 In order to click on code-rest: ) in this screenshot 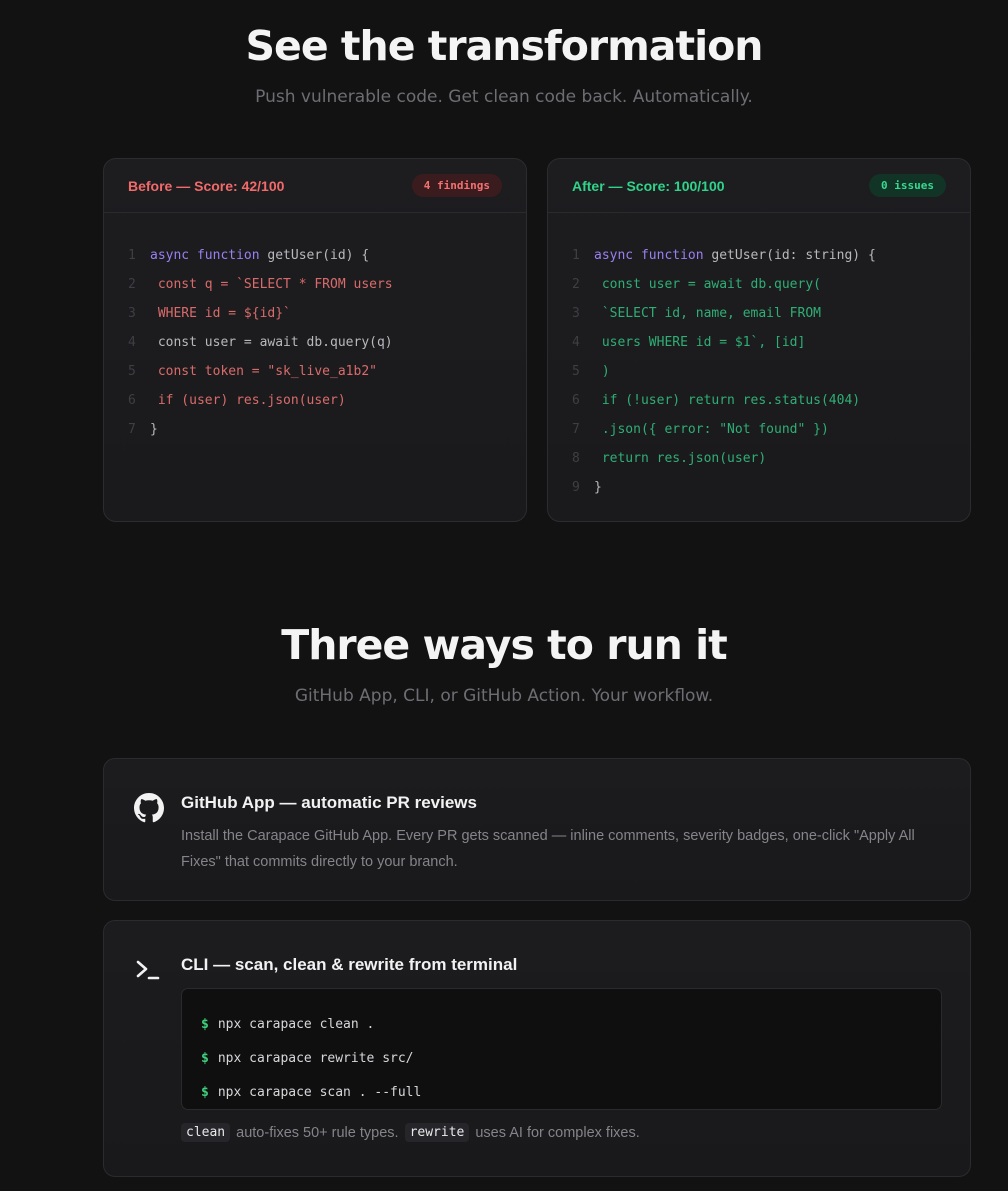, I will do `click(602, 371)`.